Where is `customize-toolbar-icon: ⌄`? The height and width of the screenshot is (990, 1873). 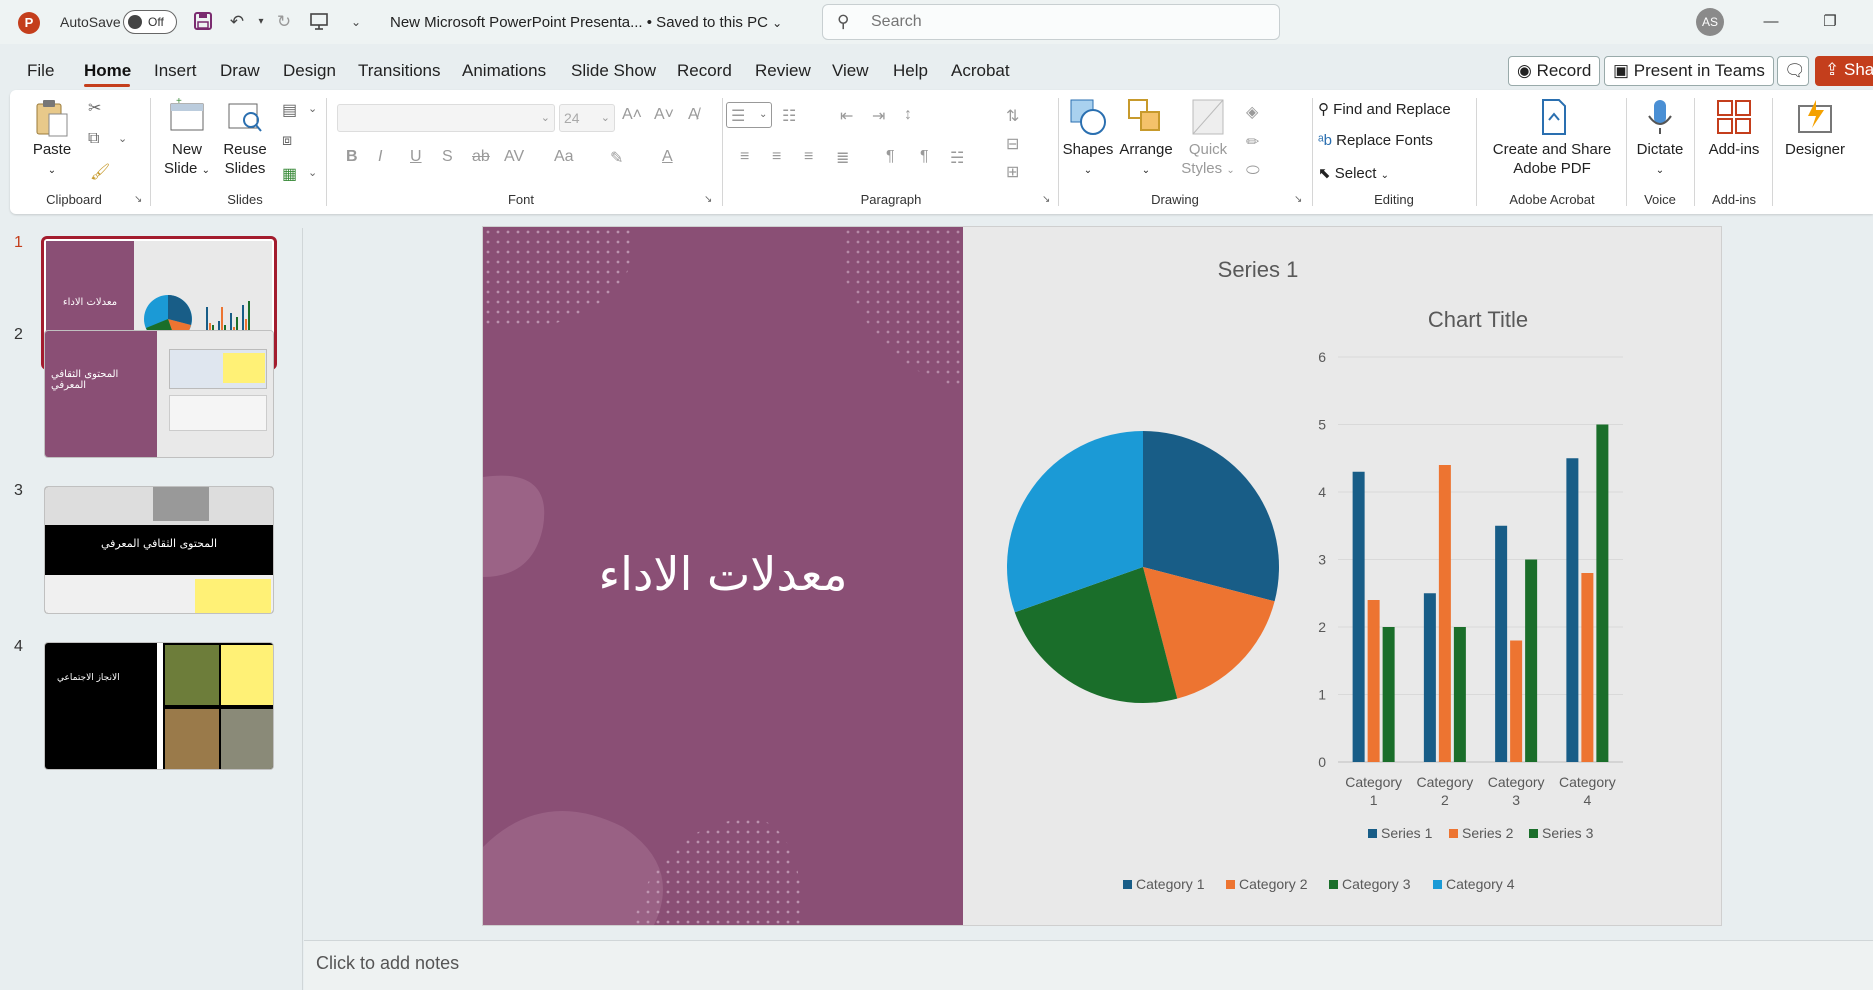
customize-toolbar-icon: ⌄ is located at coordinates (356, 22).